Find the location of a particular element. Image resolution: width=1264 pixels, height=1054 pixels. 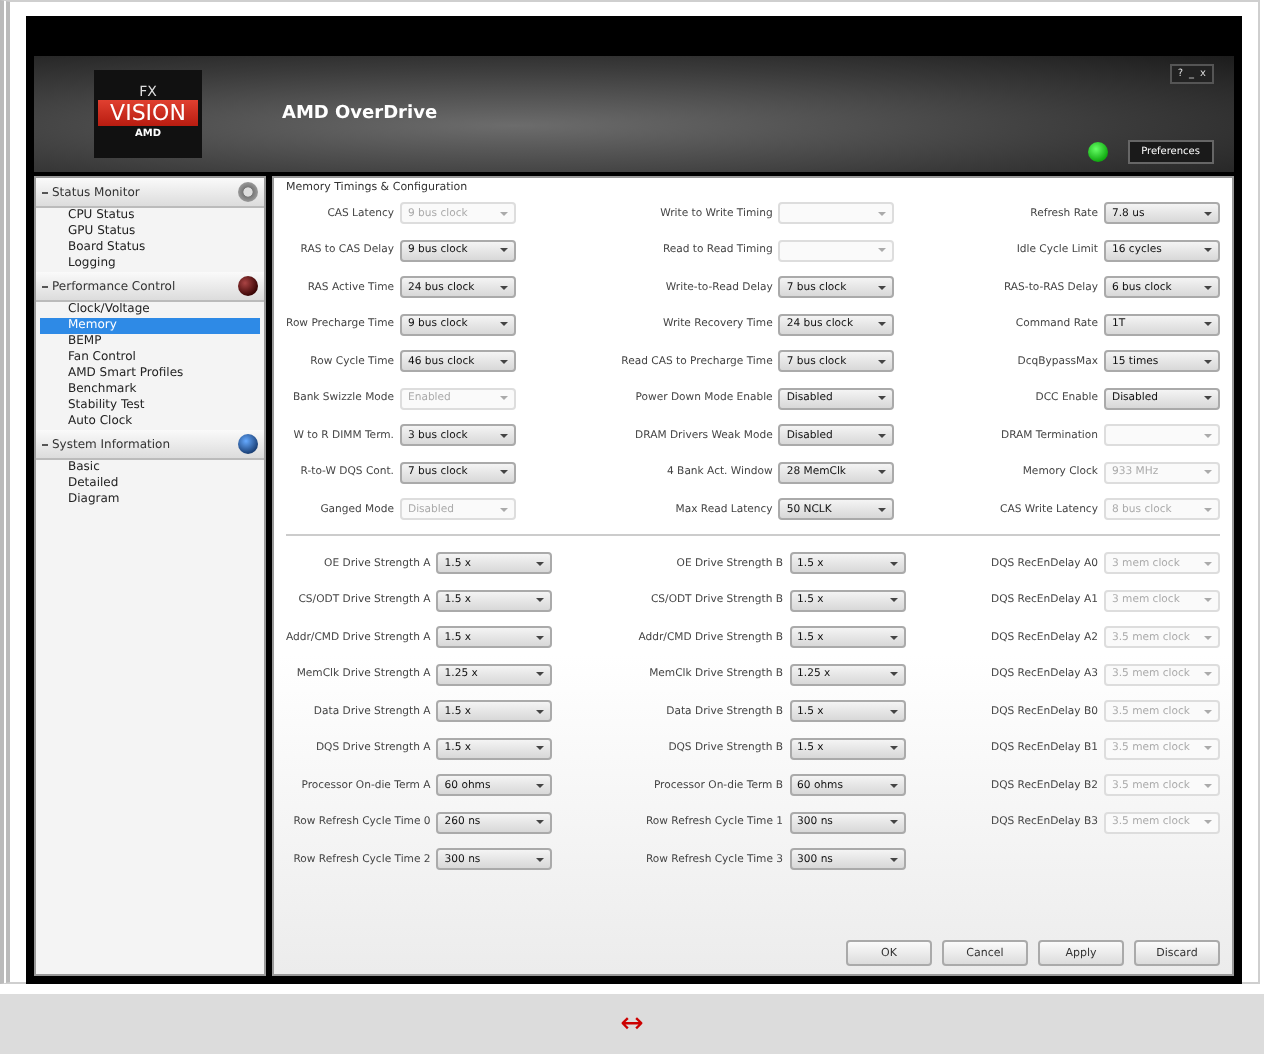

app-title: AMD OverDrive is located at coordinates (361, 114).